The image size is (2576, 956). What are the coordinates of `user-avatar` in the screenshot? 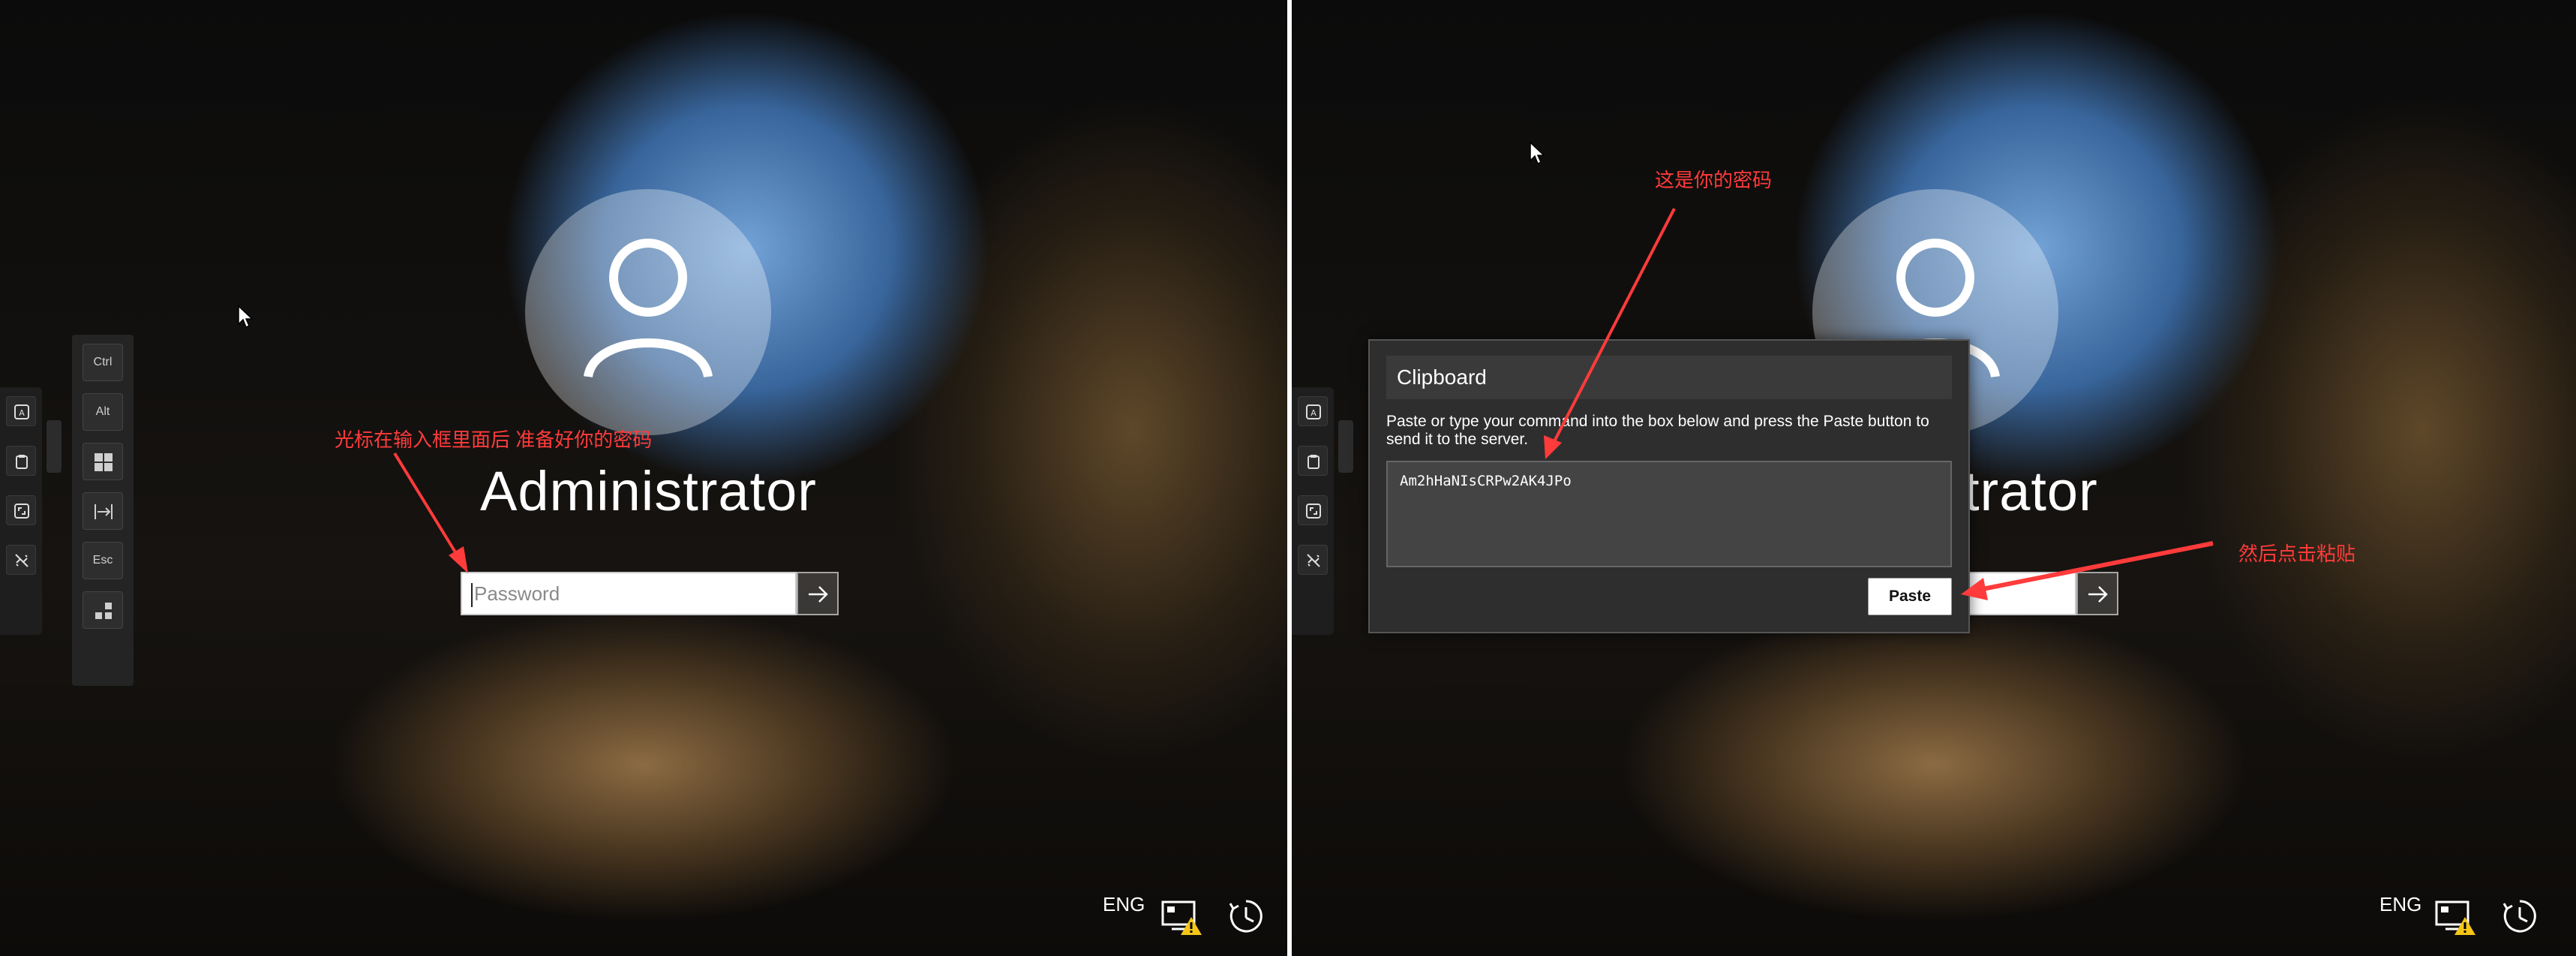 It's located at (648, 312).